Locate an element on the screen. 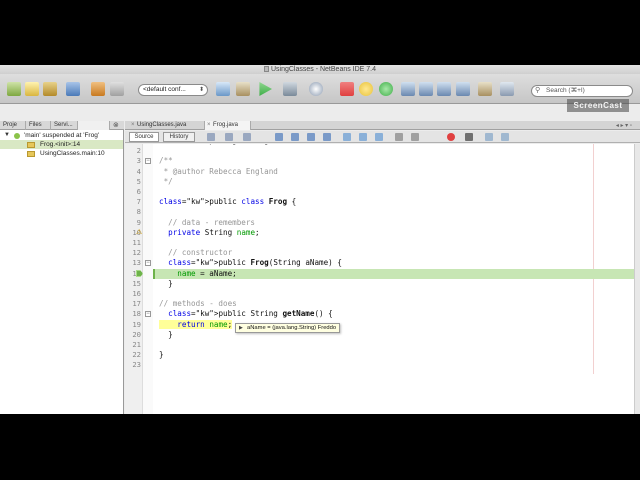  code-line: name = aName; is located at coordinates (207, 273).